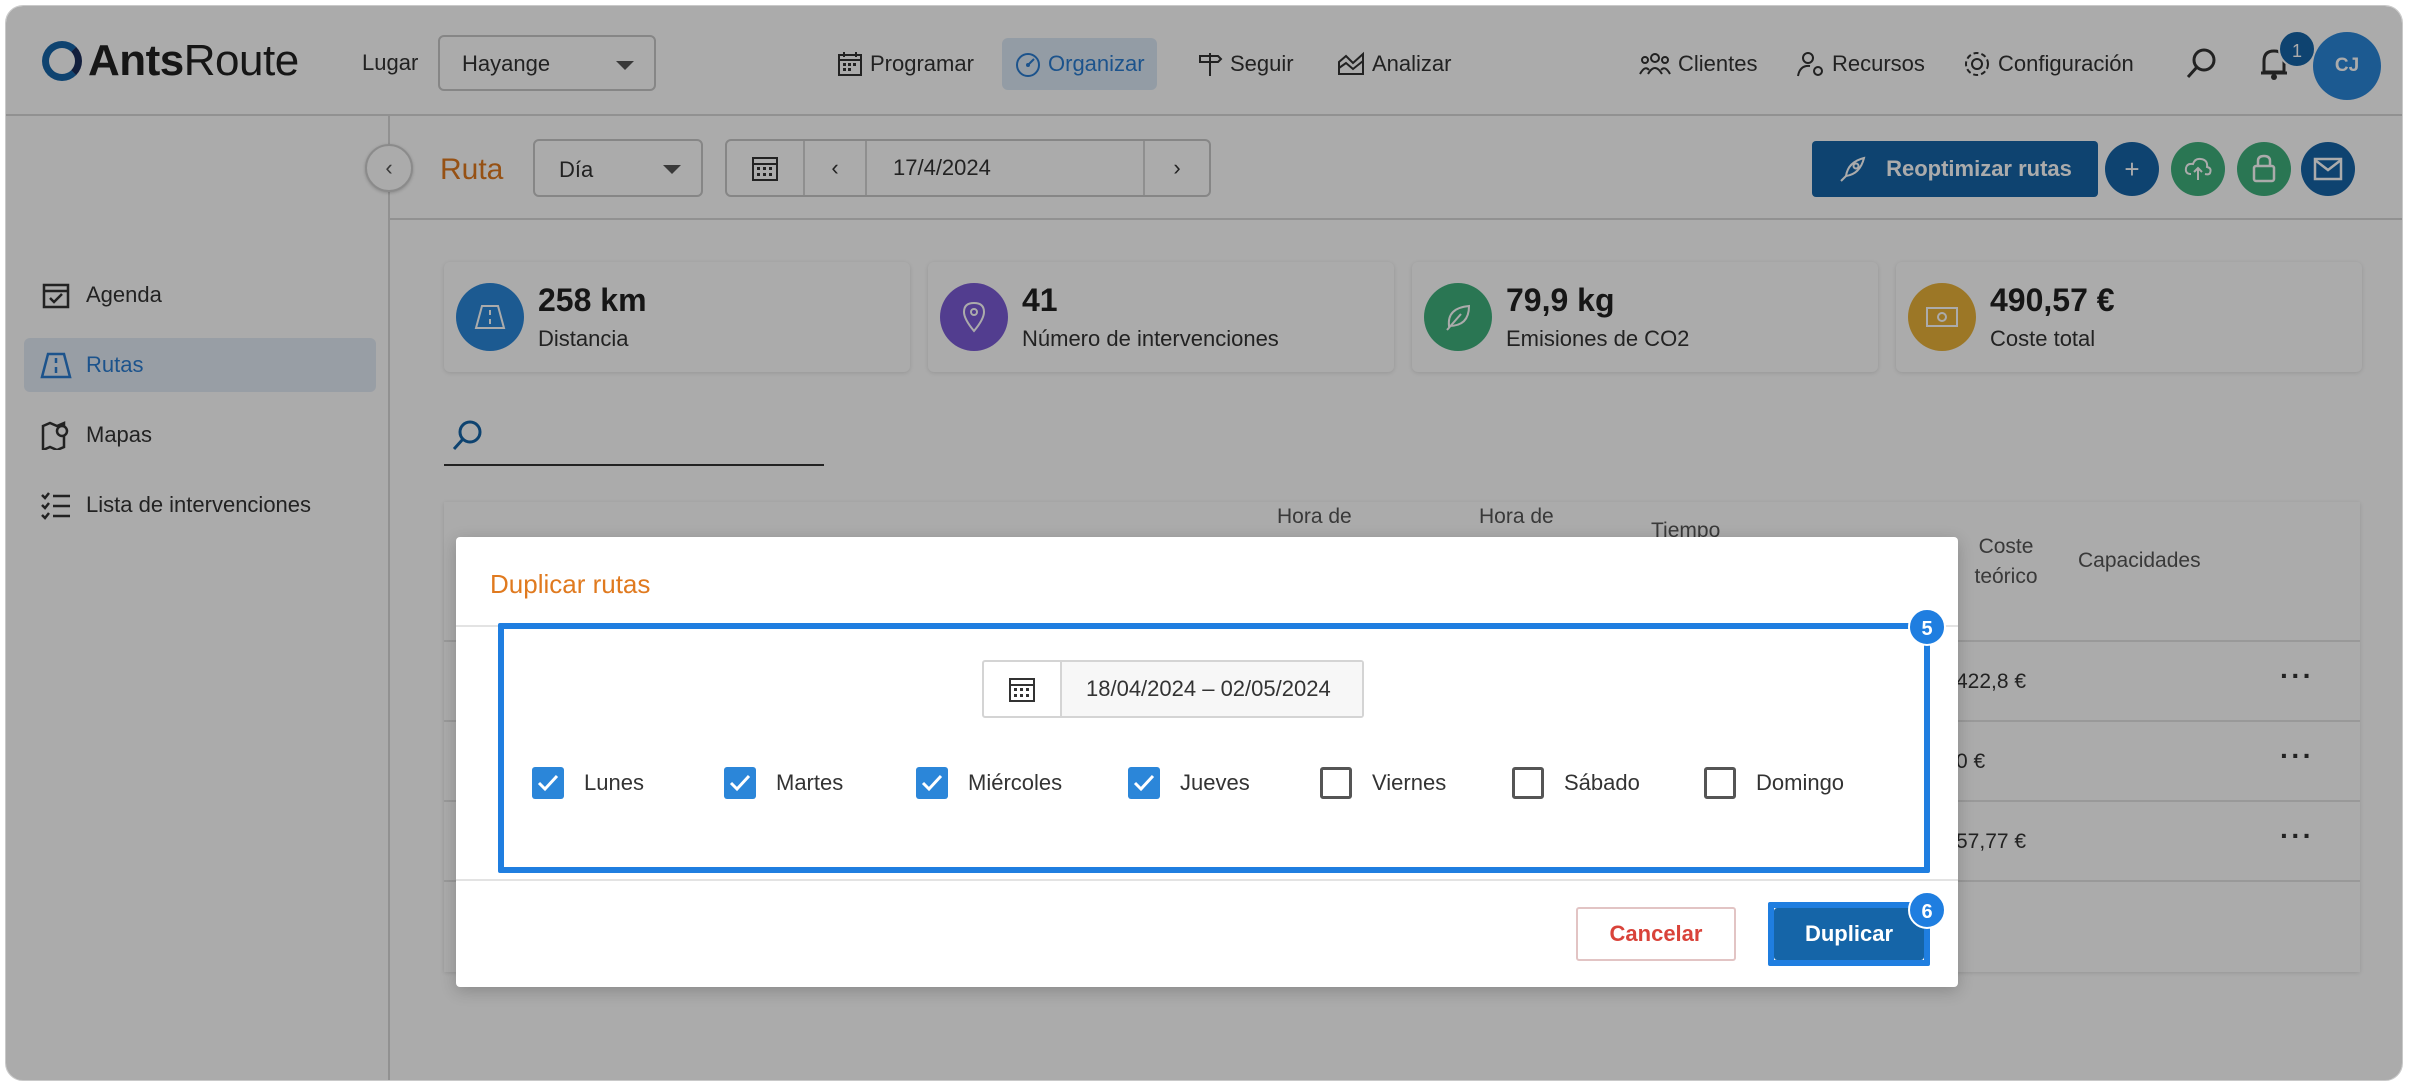 The height and width of the screenshot is (1086, 2410). Describe the element at coordinates (1015, 782) in the screenshot. I see `day-label: Miércoles` at that location.